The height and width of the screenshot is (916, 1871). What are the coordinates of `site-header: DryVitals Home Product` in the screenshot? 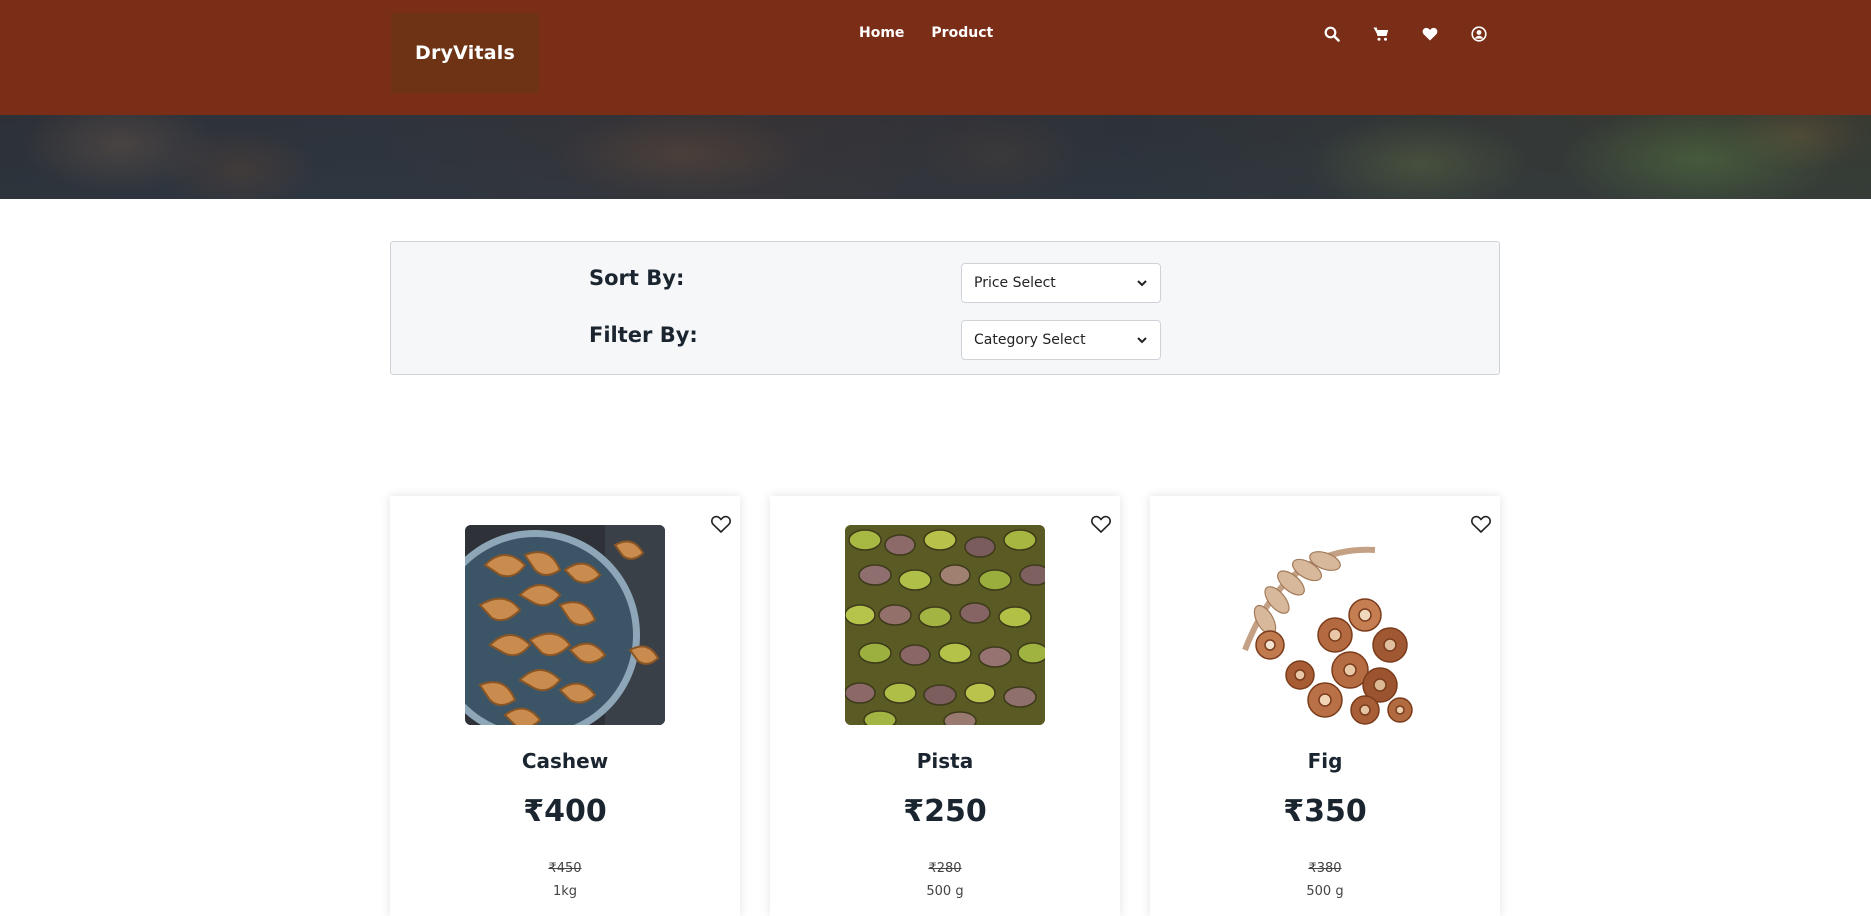 It's located at (935, 57).